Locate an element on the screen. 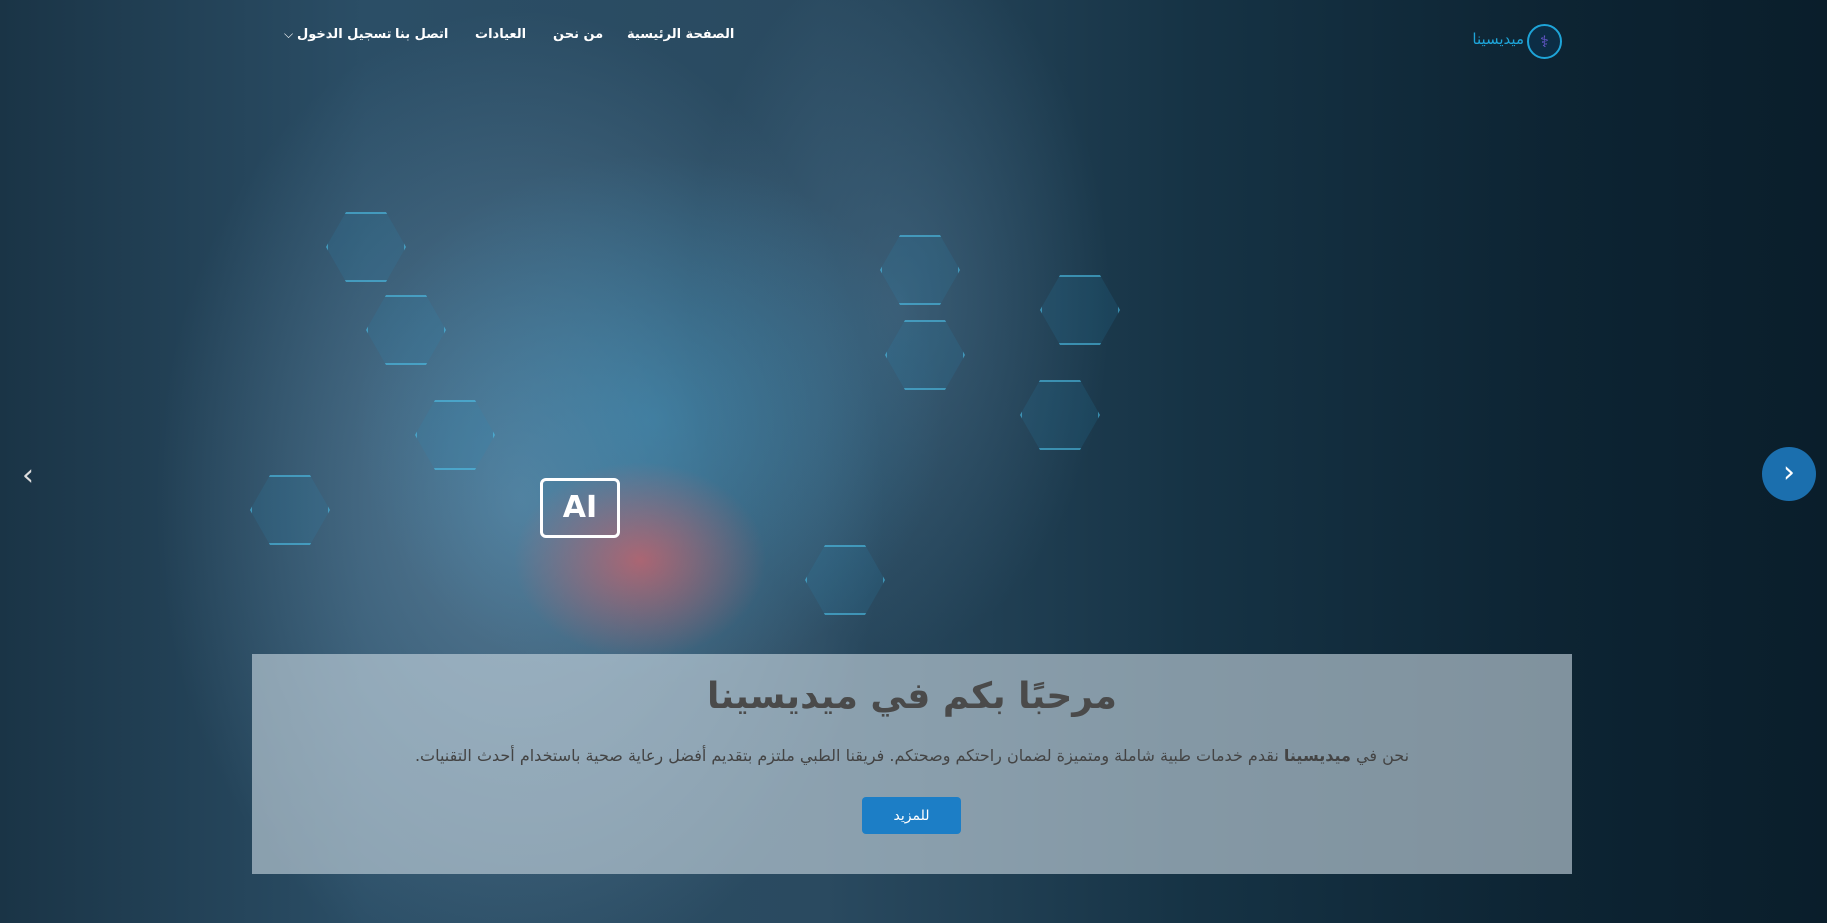 This screenshot has width=1827, height=923. brand-logo: ⚕ ميديسينا is located at coordinates (1511, 42).